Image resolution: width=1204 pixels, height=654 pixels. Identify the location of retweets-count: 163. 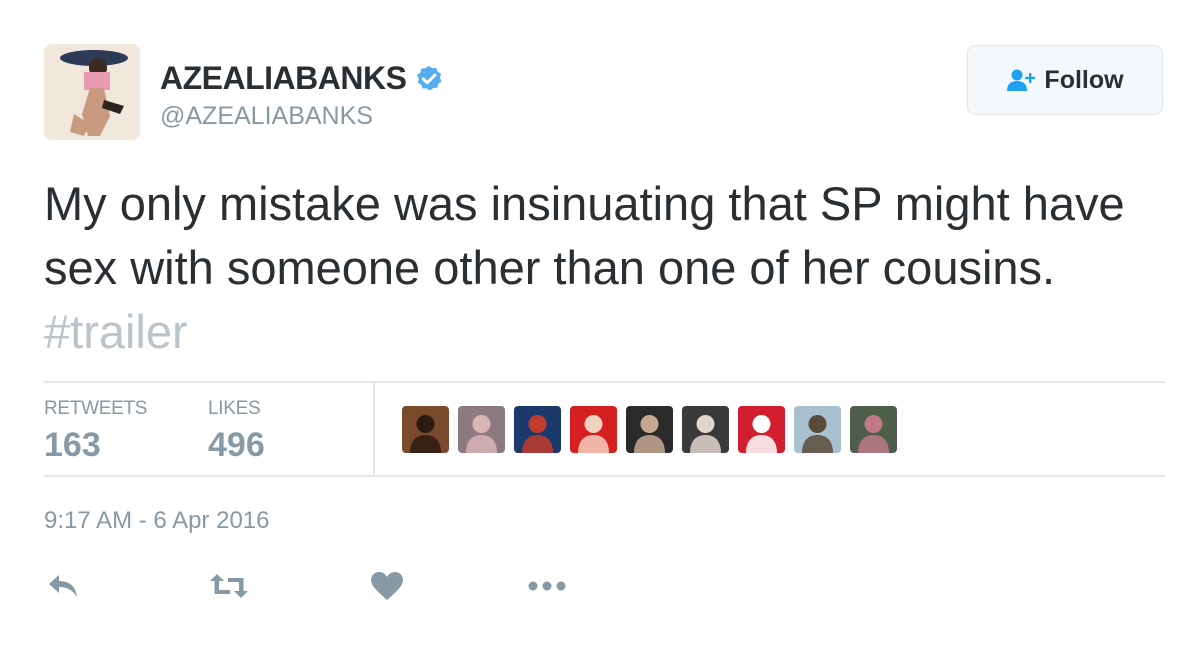
(72, 445).